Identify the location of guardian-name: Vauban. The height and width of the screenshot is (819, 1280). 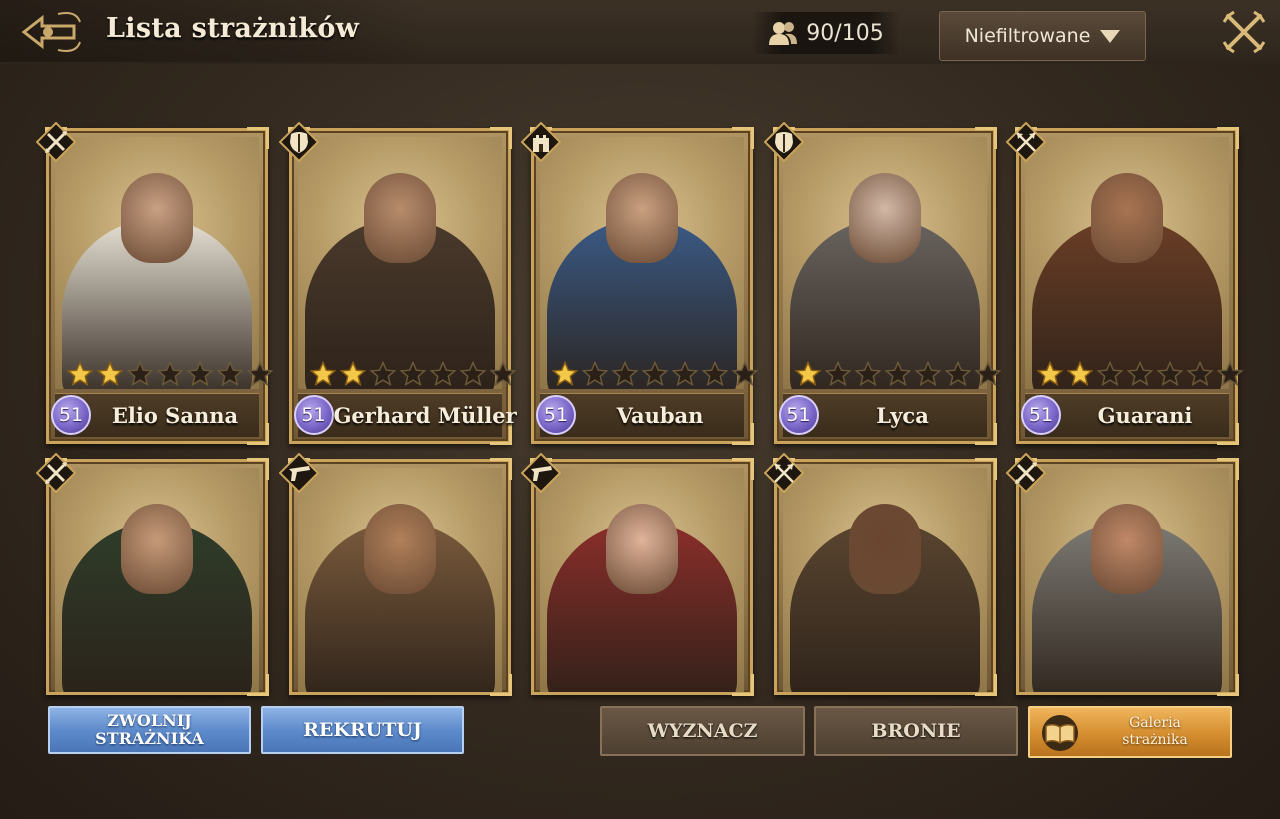
(660, 415).